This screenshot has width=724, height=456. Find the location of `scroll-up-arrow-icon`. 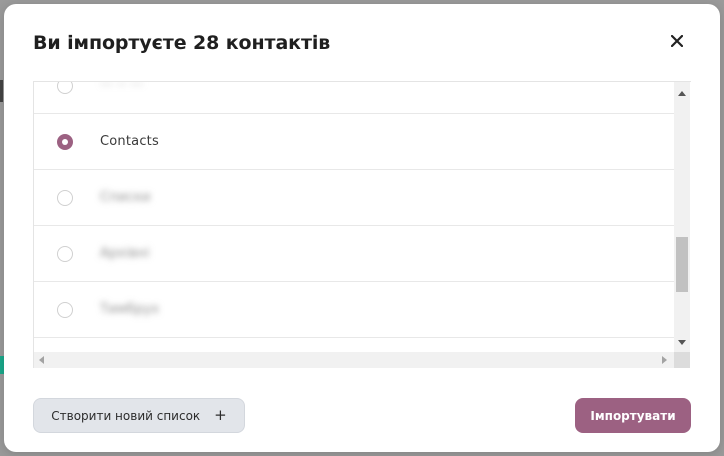

scroll-up-arrow-icon is located at coordinates (682, 93).